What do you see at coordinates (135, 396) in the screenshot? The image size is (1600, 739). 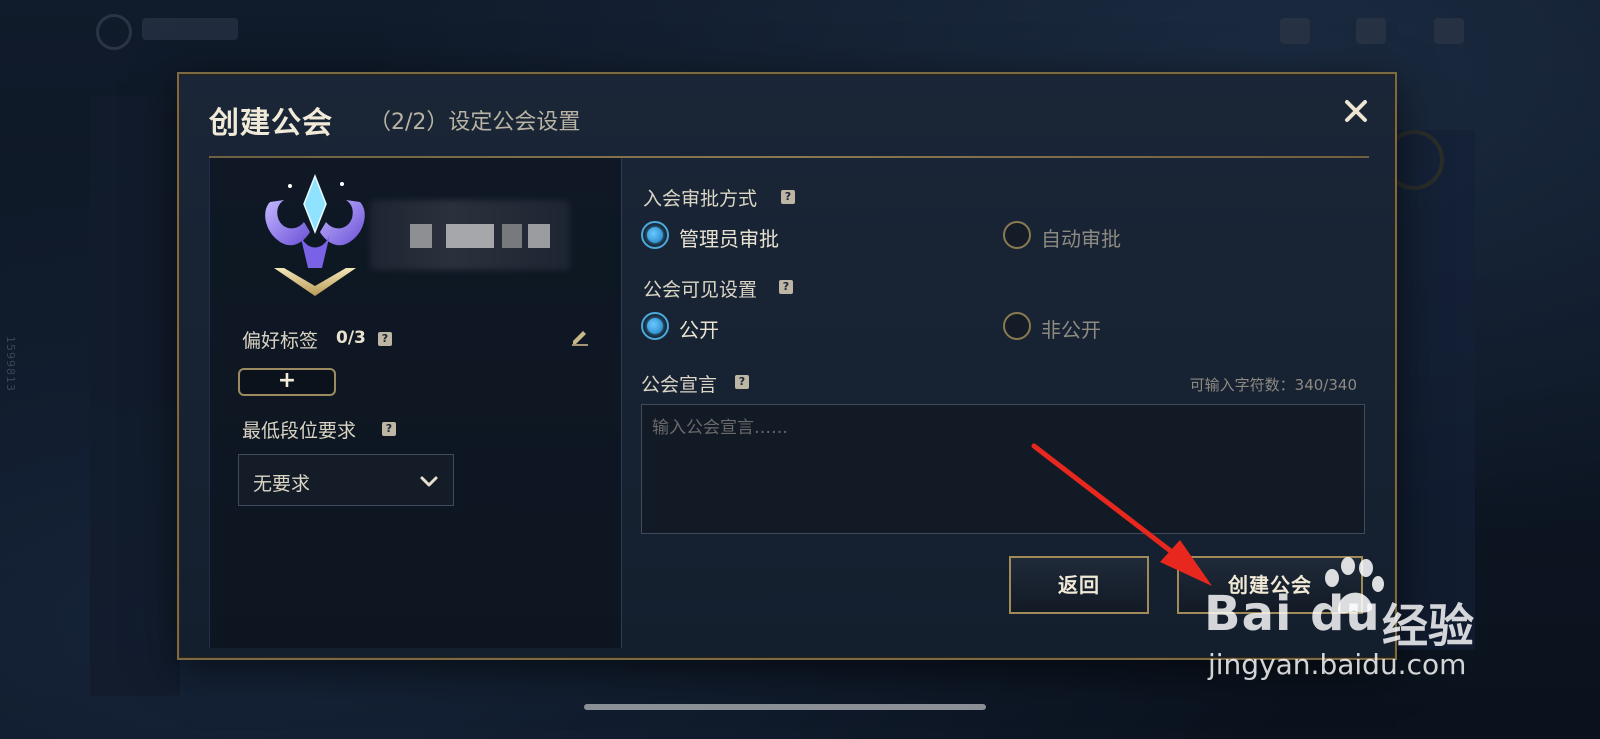 I see `background-panel-left` at bounding box center [135, 396].